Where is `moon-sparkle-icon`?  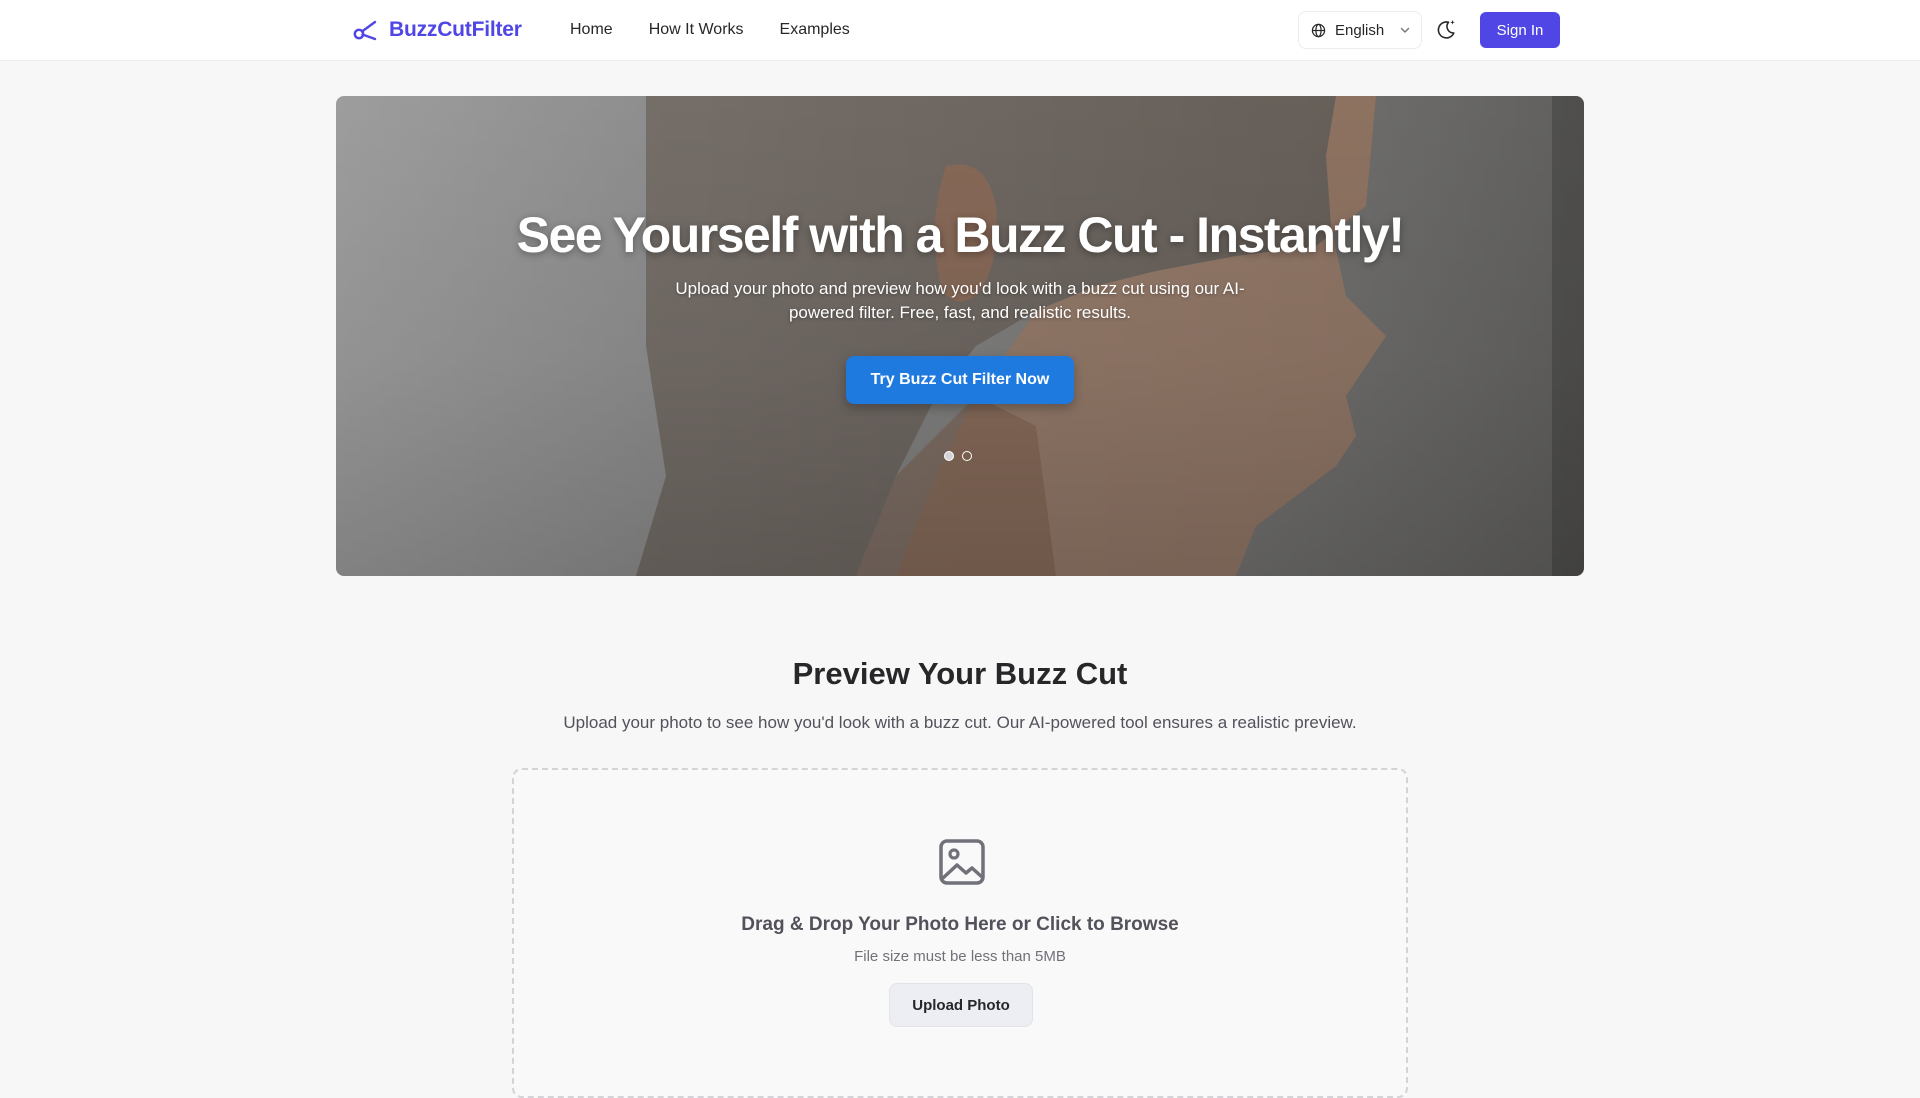
moon-sparkle-icon is located at coordinates (1446, 29).